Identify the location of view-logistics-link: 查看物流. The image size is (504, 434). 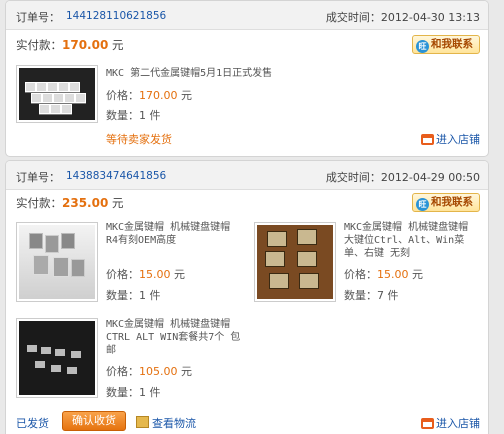
(166, 423).